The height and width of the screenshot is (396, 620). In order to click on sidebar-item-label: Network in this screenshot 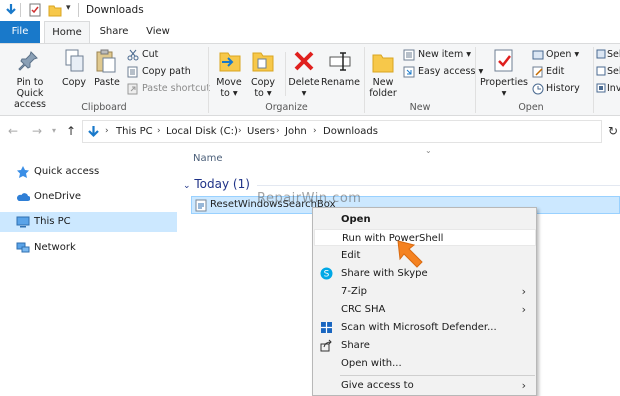, I will do `click(55, 247)`.